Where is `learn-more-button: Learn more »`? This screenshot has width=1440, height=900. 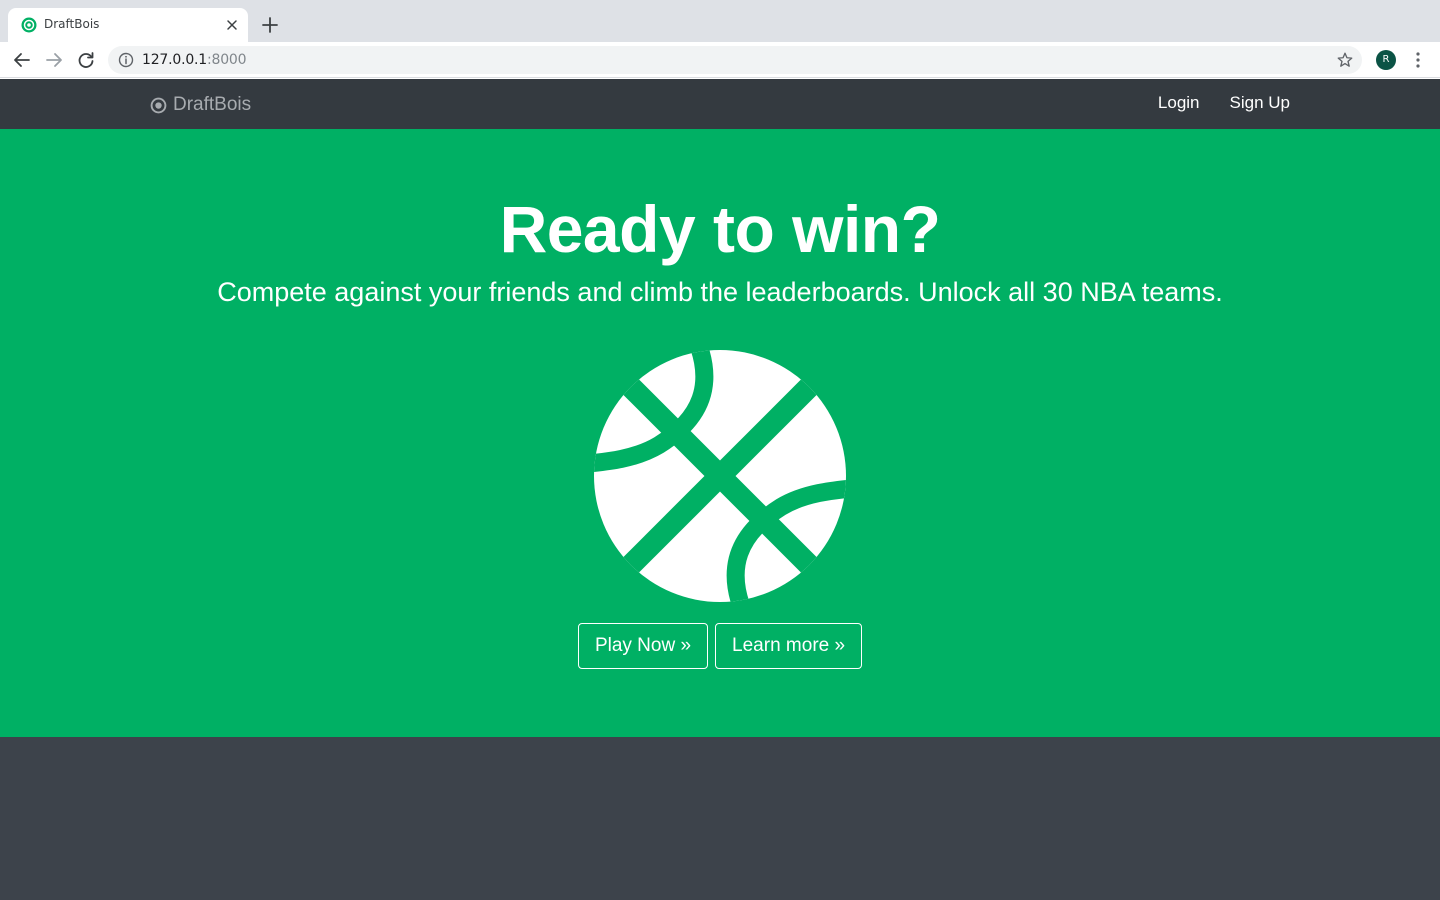 learn-more-button: Learn more » is located at coordinates (789, 646).